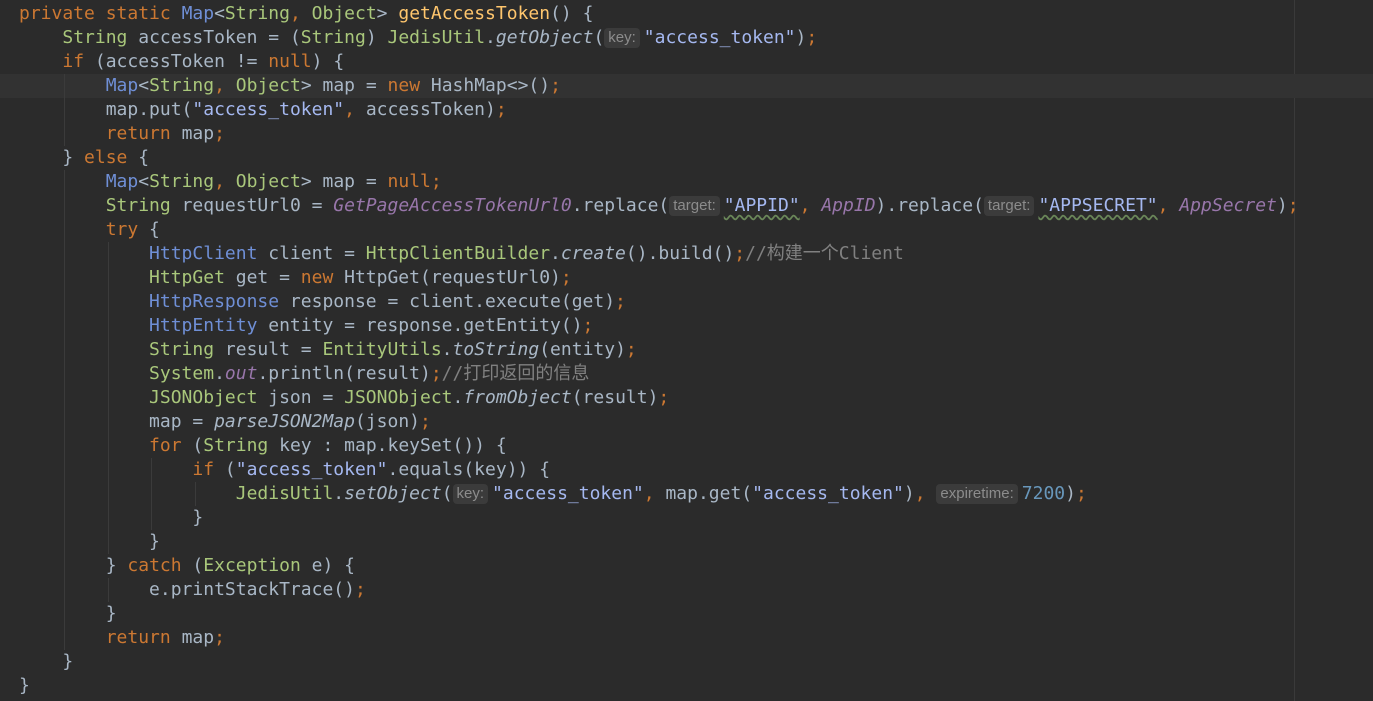 The width and height of the screenshot is (1373, 701). Describe the element at coordinates (311, 253) in the screenshot. I see `code-token: client =` at that location.